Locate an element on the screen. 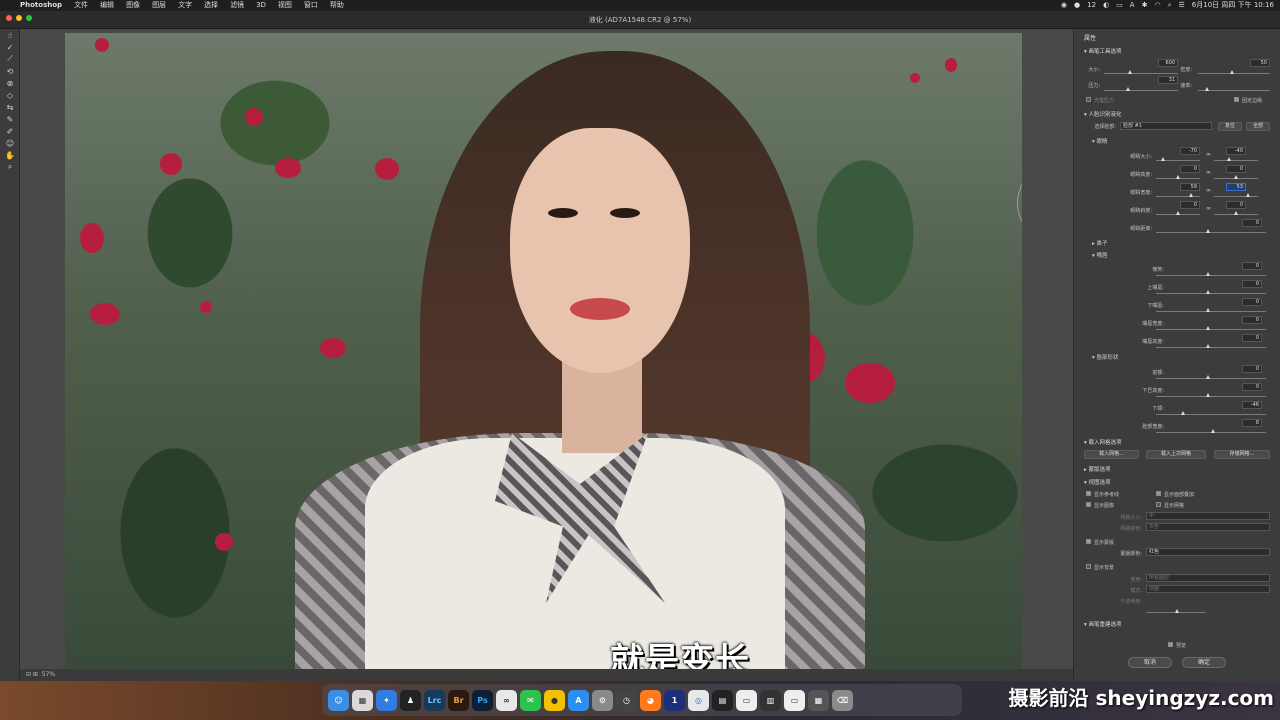 This screenshot has width=1280, height=720. show-mask-checkbox is located at coordinates (1088, 541).